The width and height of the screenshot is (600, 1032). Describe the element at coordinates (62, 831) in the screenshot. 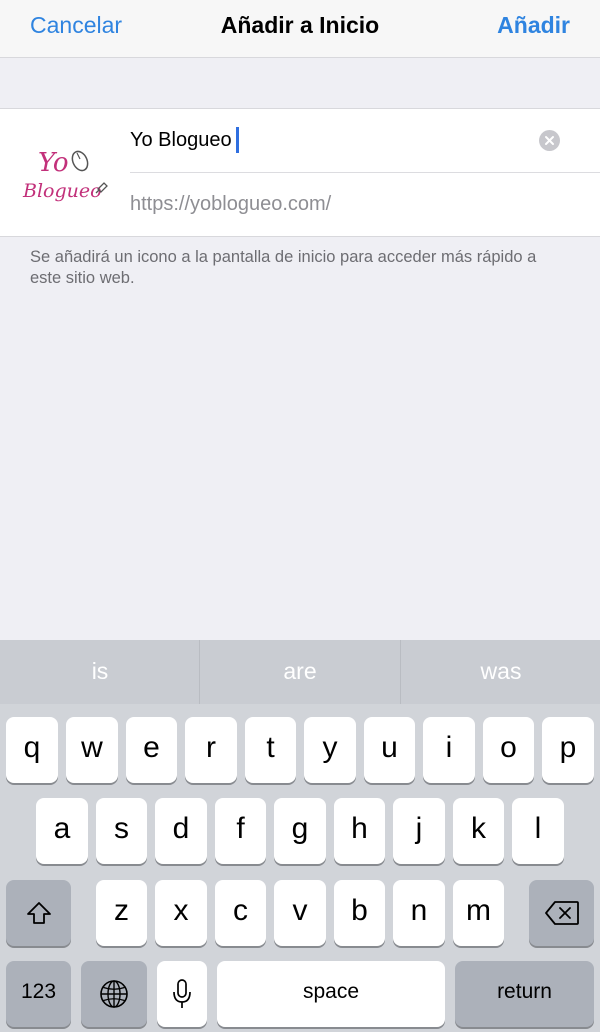

I see `key-a: a` at that location.